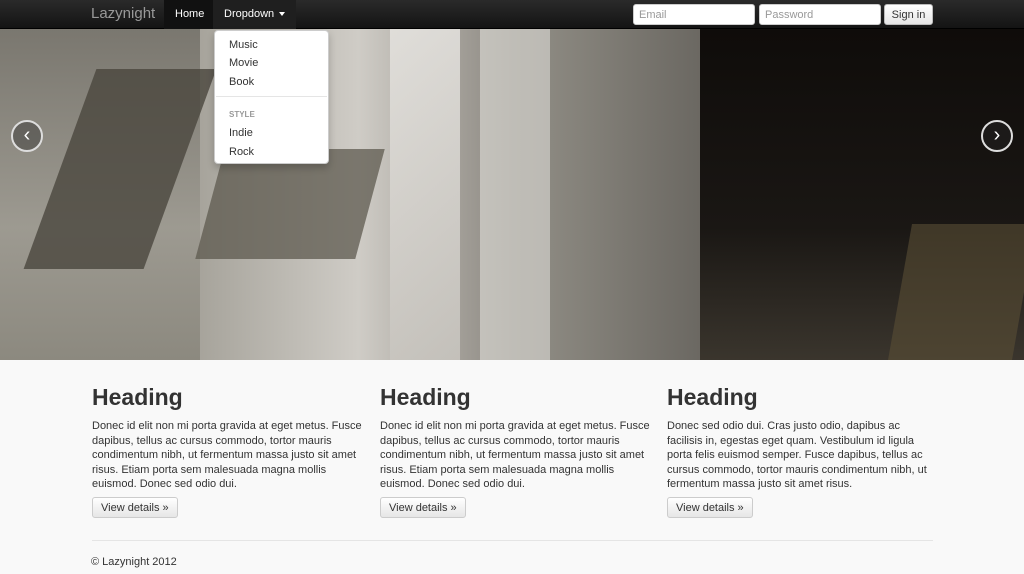  Describe the element at coordinates (27, 136) in the screenshot. I see `carousel-prev-icon: ‹` at that location.